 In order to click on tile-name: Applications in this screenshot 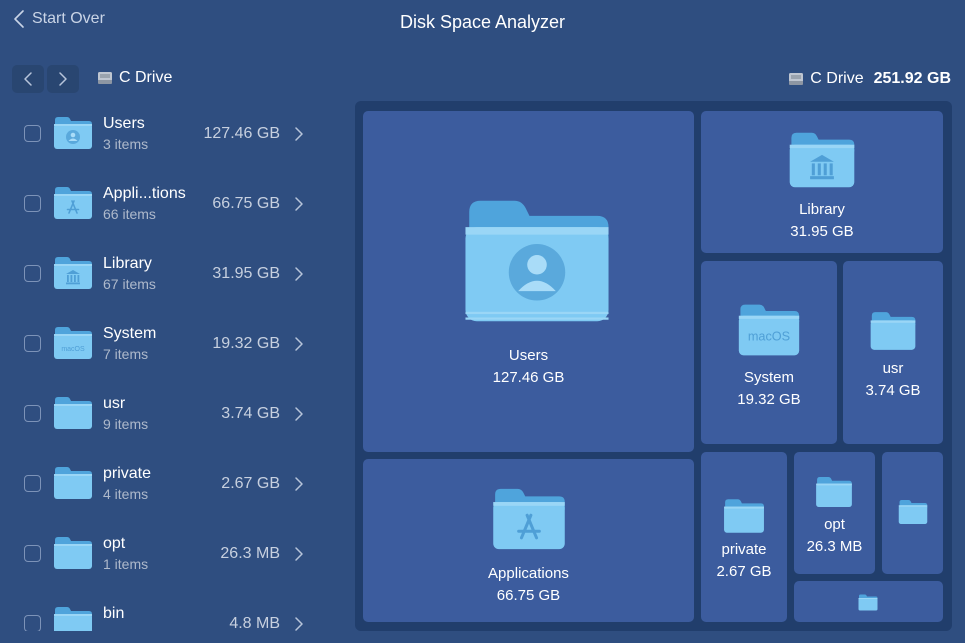, I will do `click(528, 573)`.